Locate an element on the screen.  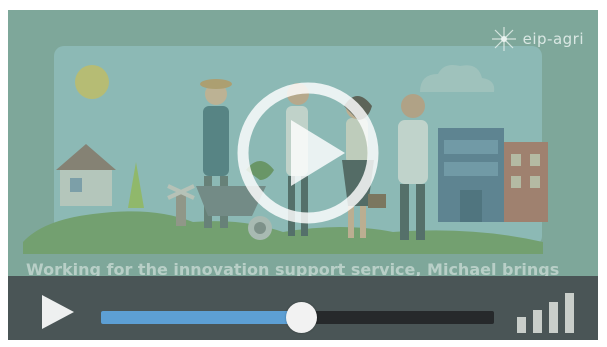
play-button is located at coordinates (58, 312).